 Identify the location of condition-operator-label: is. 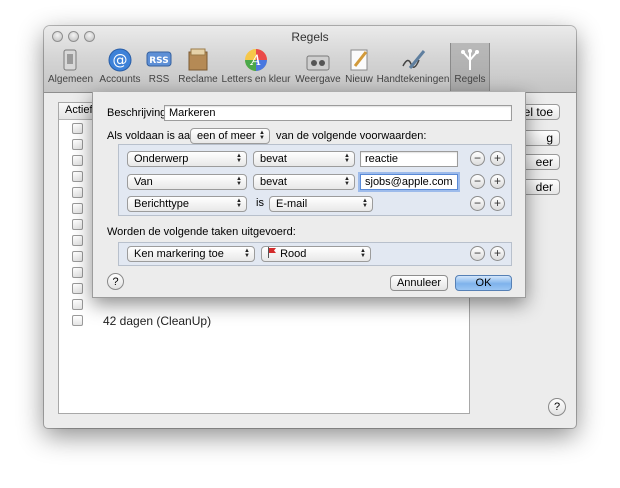
(260, 203).